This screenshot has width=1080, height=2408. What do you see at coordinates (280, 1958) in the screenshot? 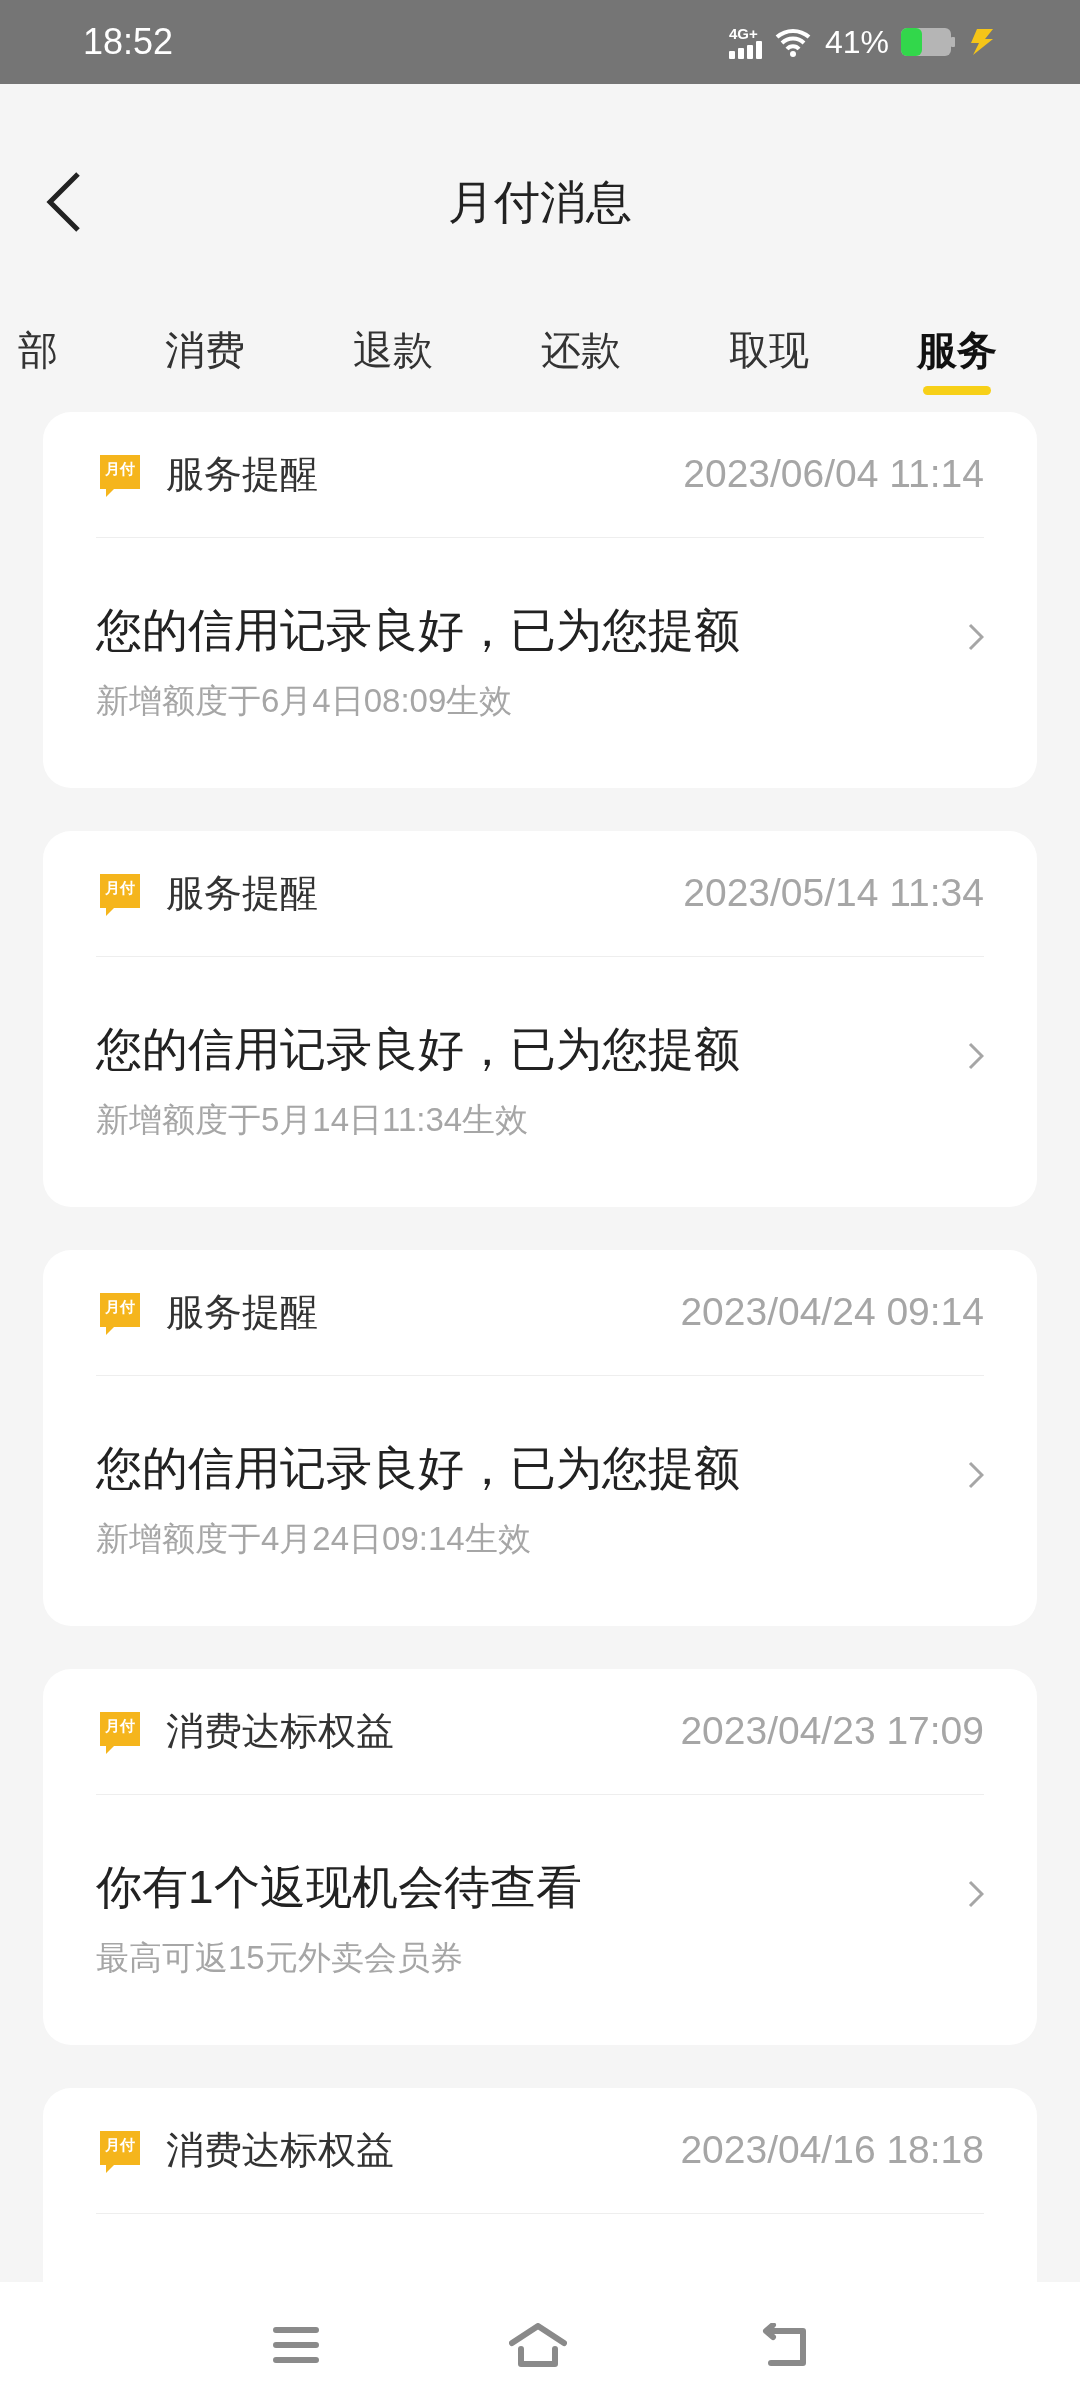
I see `message-detail: 最高可返15元外卖会员券` at bounding box center [280, 1958].